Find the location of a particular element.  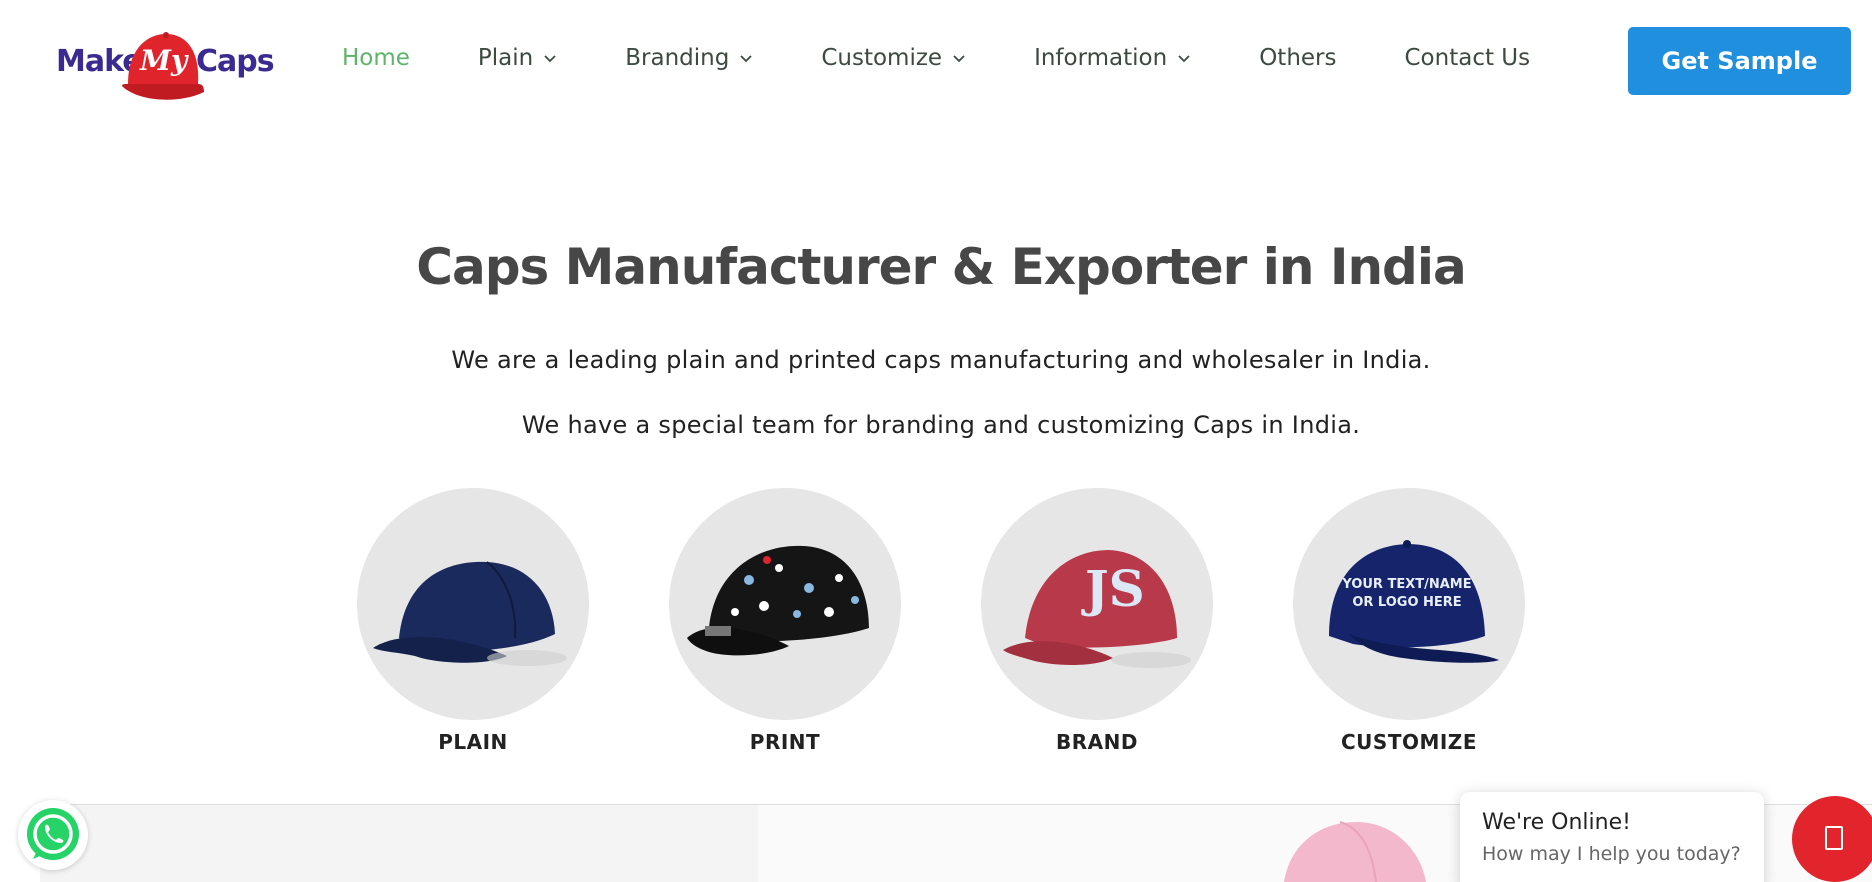

chat-prompt-bubble: We're Online! How may I help you today? is located at coordinates (1612, 837).